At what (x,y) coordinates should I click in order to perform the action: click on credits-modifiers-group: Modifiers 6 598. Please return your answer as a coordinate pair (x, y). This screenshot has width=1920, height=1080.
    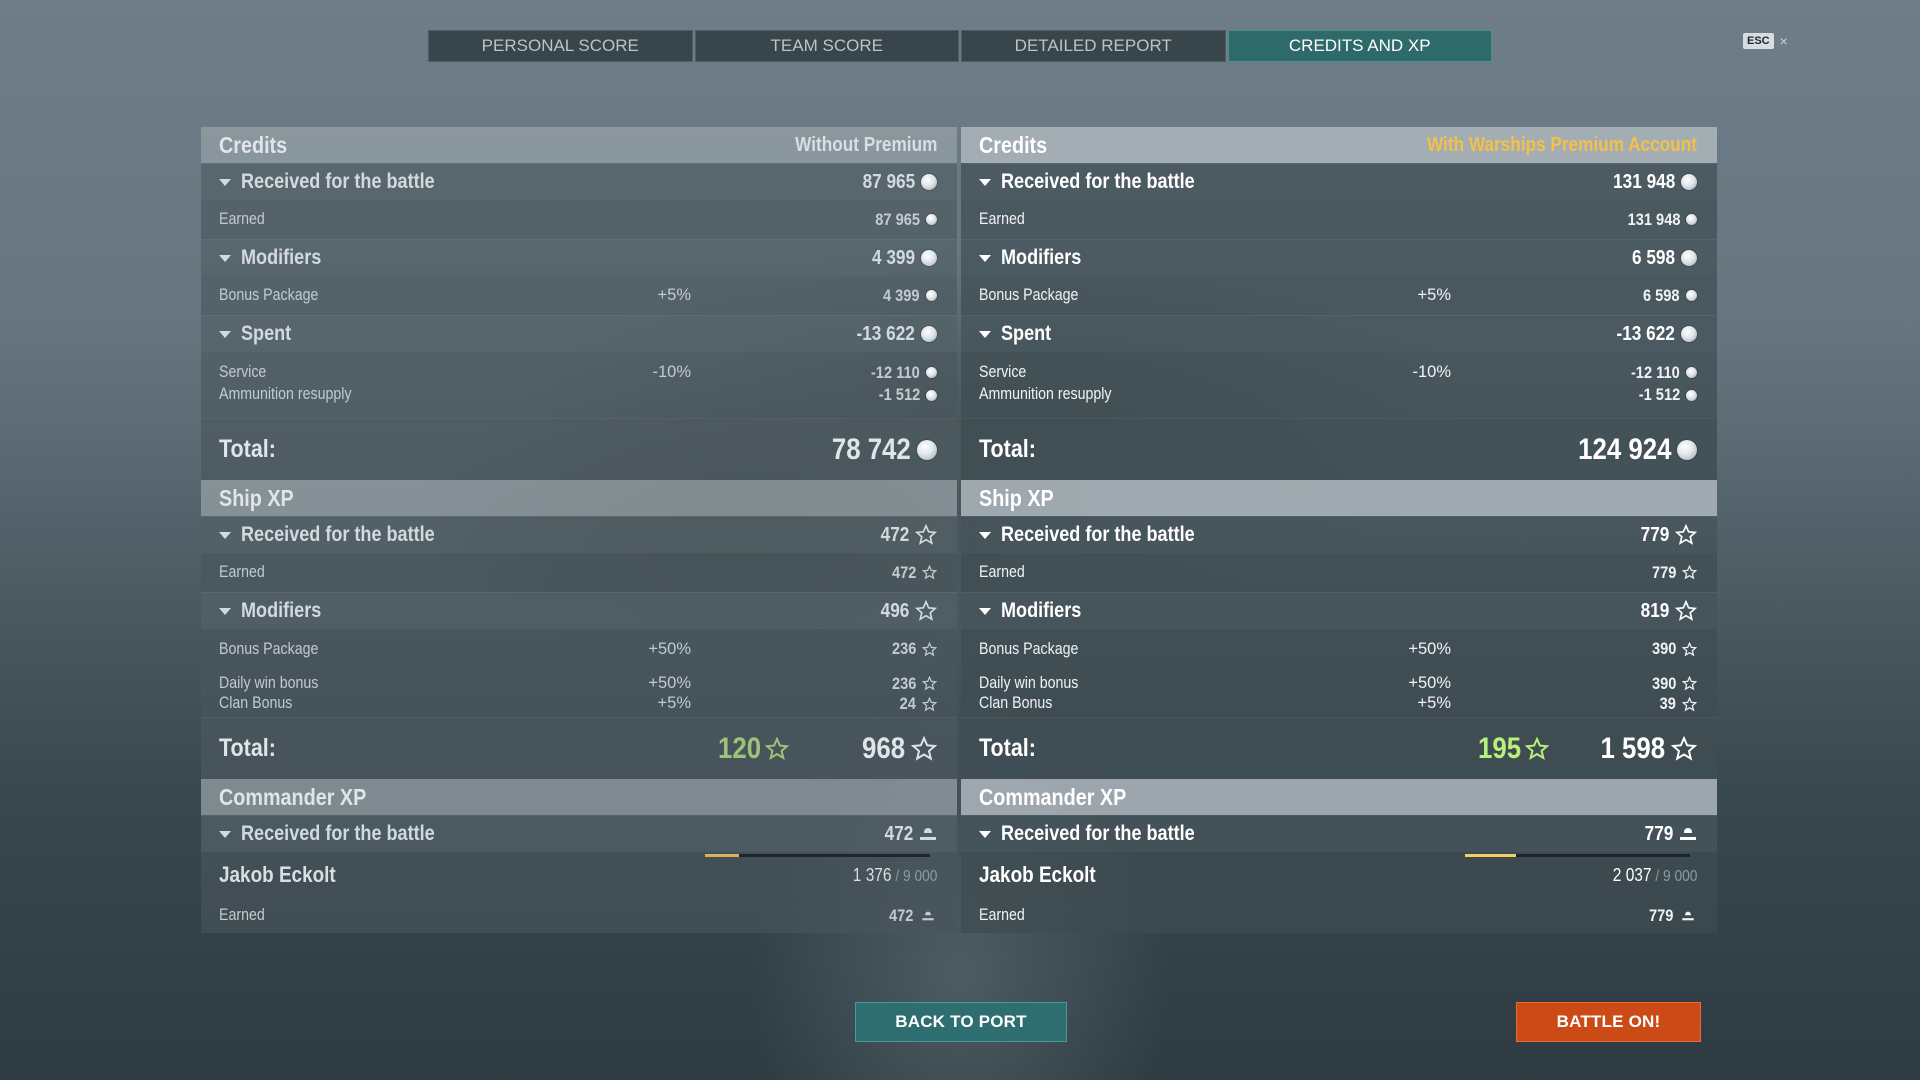
    Looking at the image, I should click on (1339, 257).